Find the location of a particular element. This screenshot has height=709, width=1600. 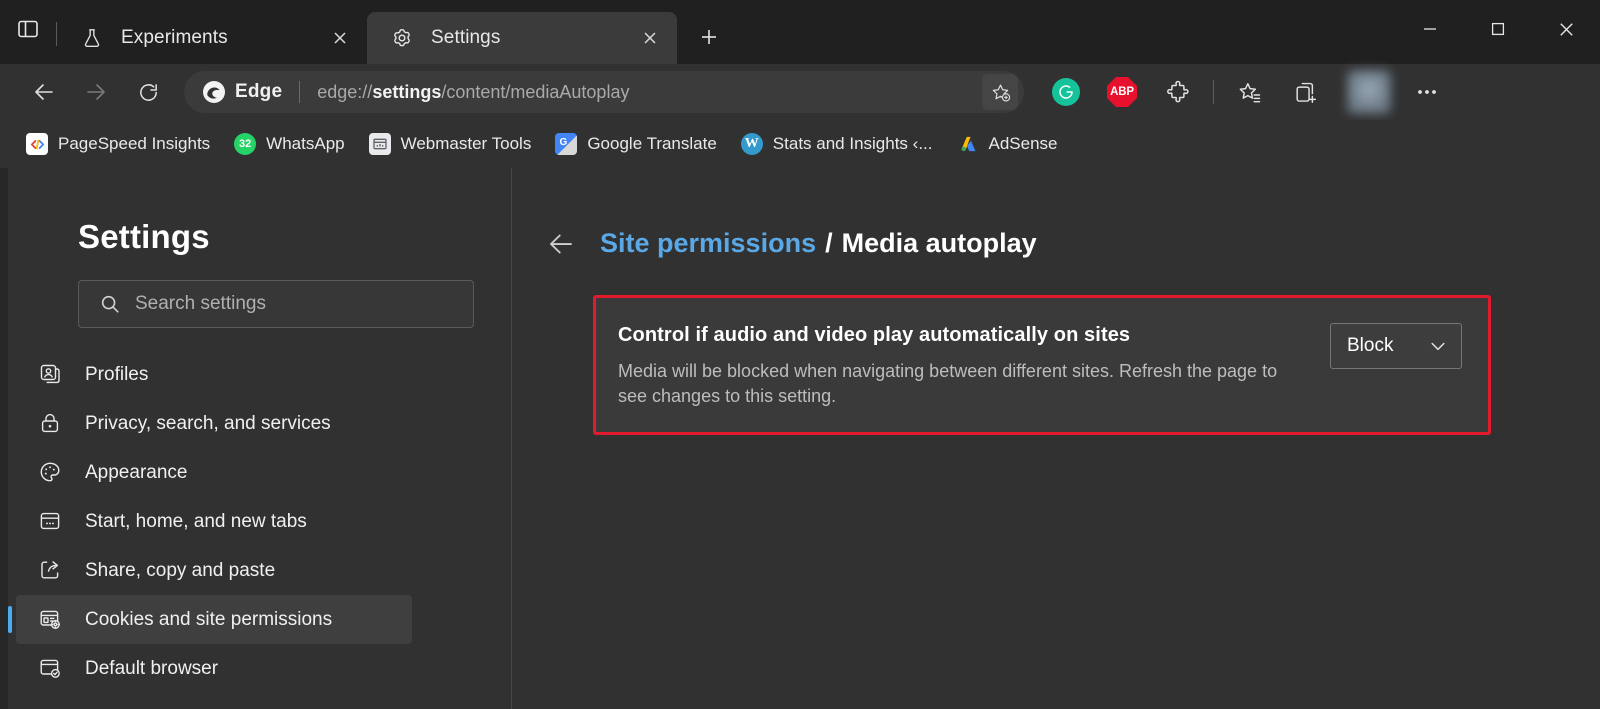

collections-icon is located at coordinates (1305, 92).